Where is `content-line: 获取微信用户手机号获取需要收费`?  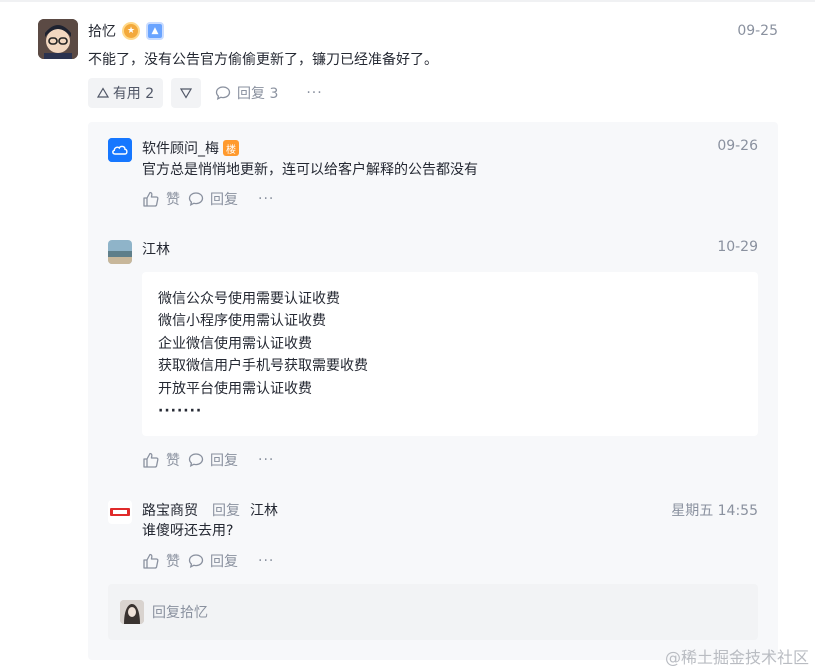 content-line: 获取微信用户手机号获取需要收费 is located at coordinates (263, 366).